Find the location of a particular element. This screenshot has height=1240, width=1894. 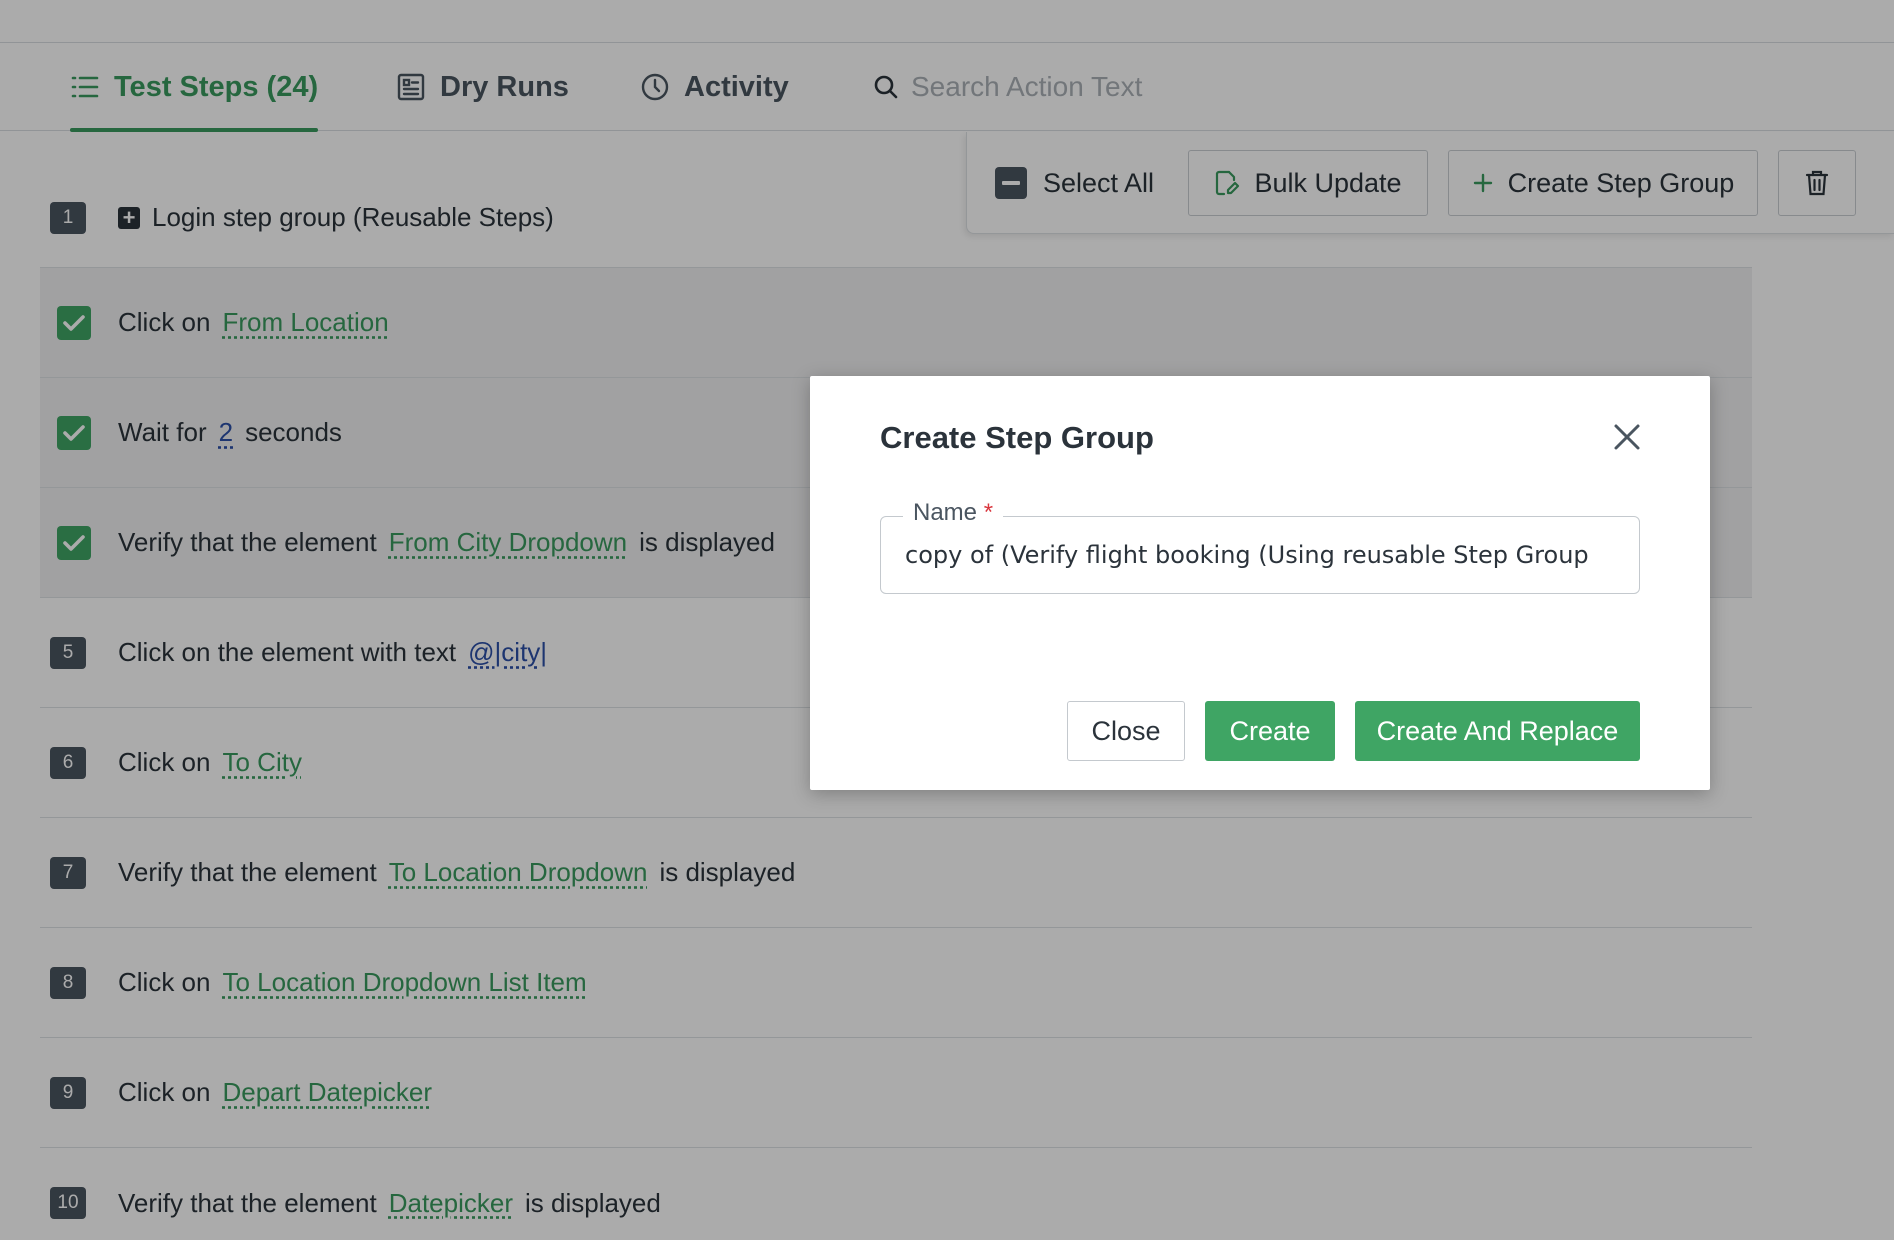

create-and-replace-button: Create And Replace is located at coordinates (1497, 731).